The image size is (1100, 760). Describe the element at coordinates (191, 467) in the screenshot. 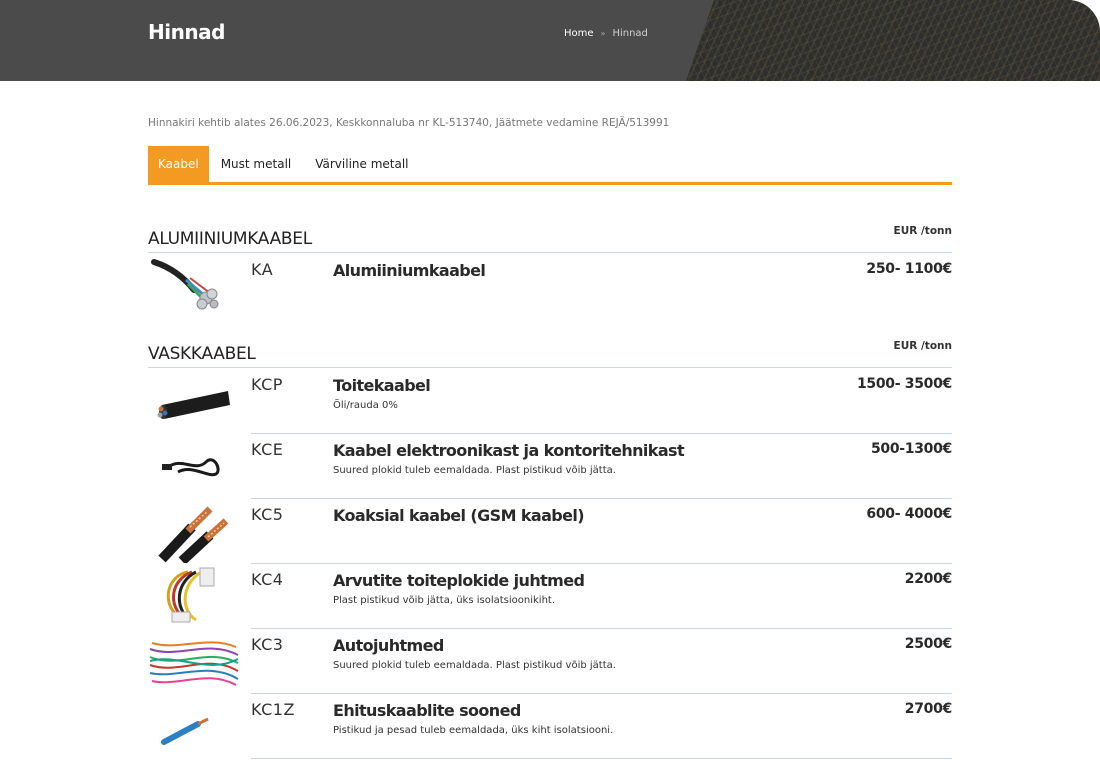

I see `electronics-cable-icon` at that location.